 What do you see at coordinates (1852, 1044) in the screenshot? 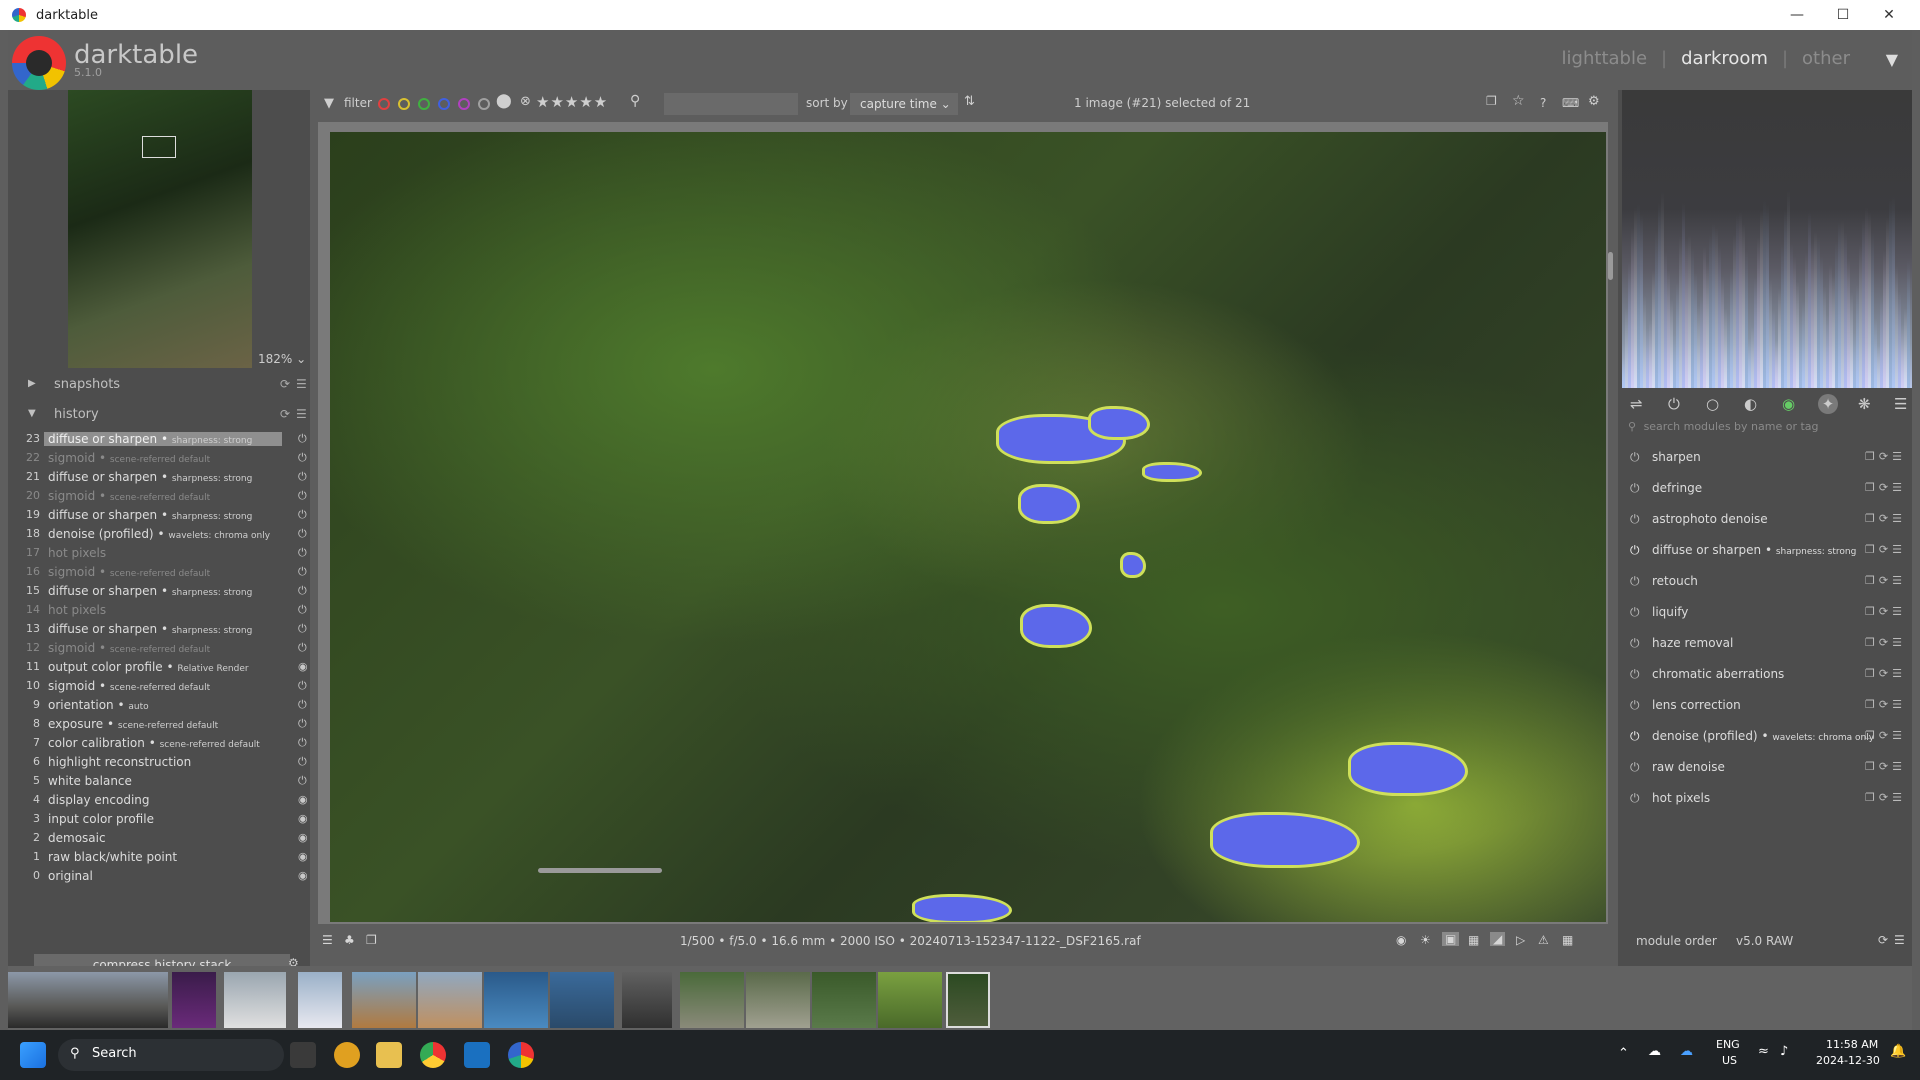
I see `clock-time: 11:58 AM` at bounding box center [1852, 1044].